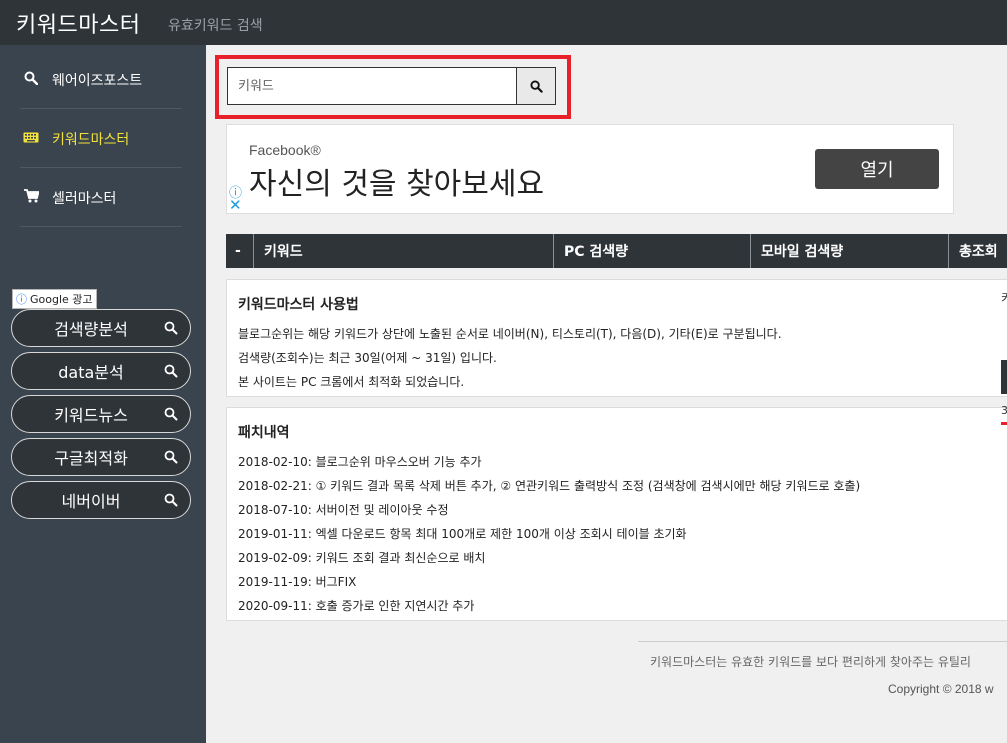  Describe the element at coordinates (31, 197) in the screenshot. I see `cart-icon` at that location.